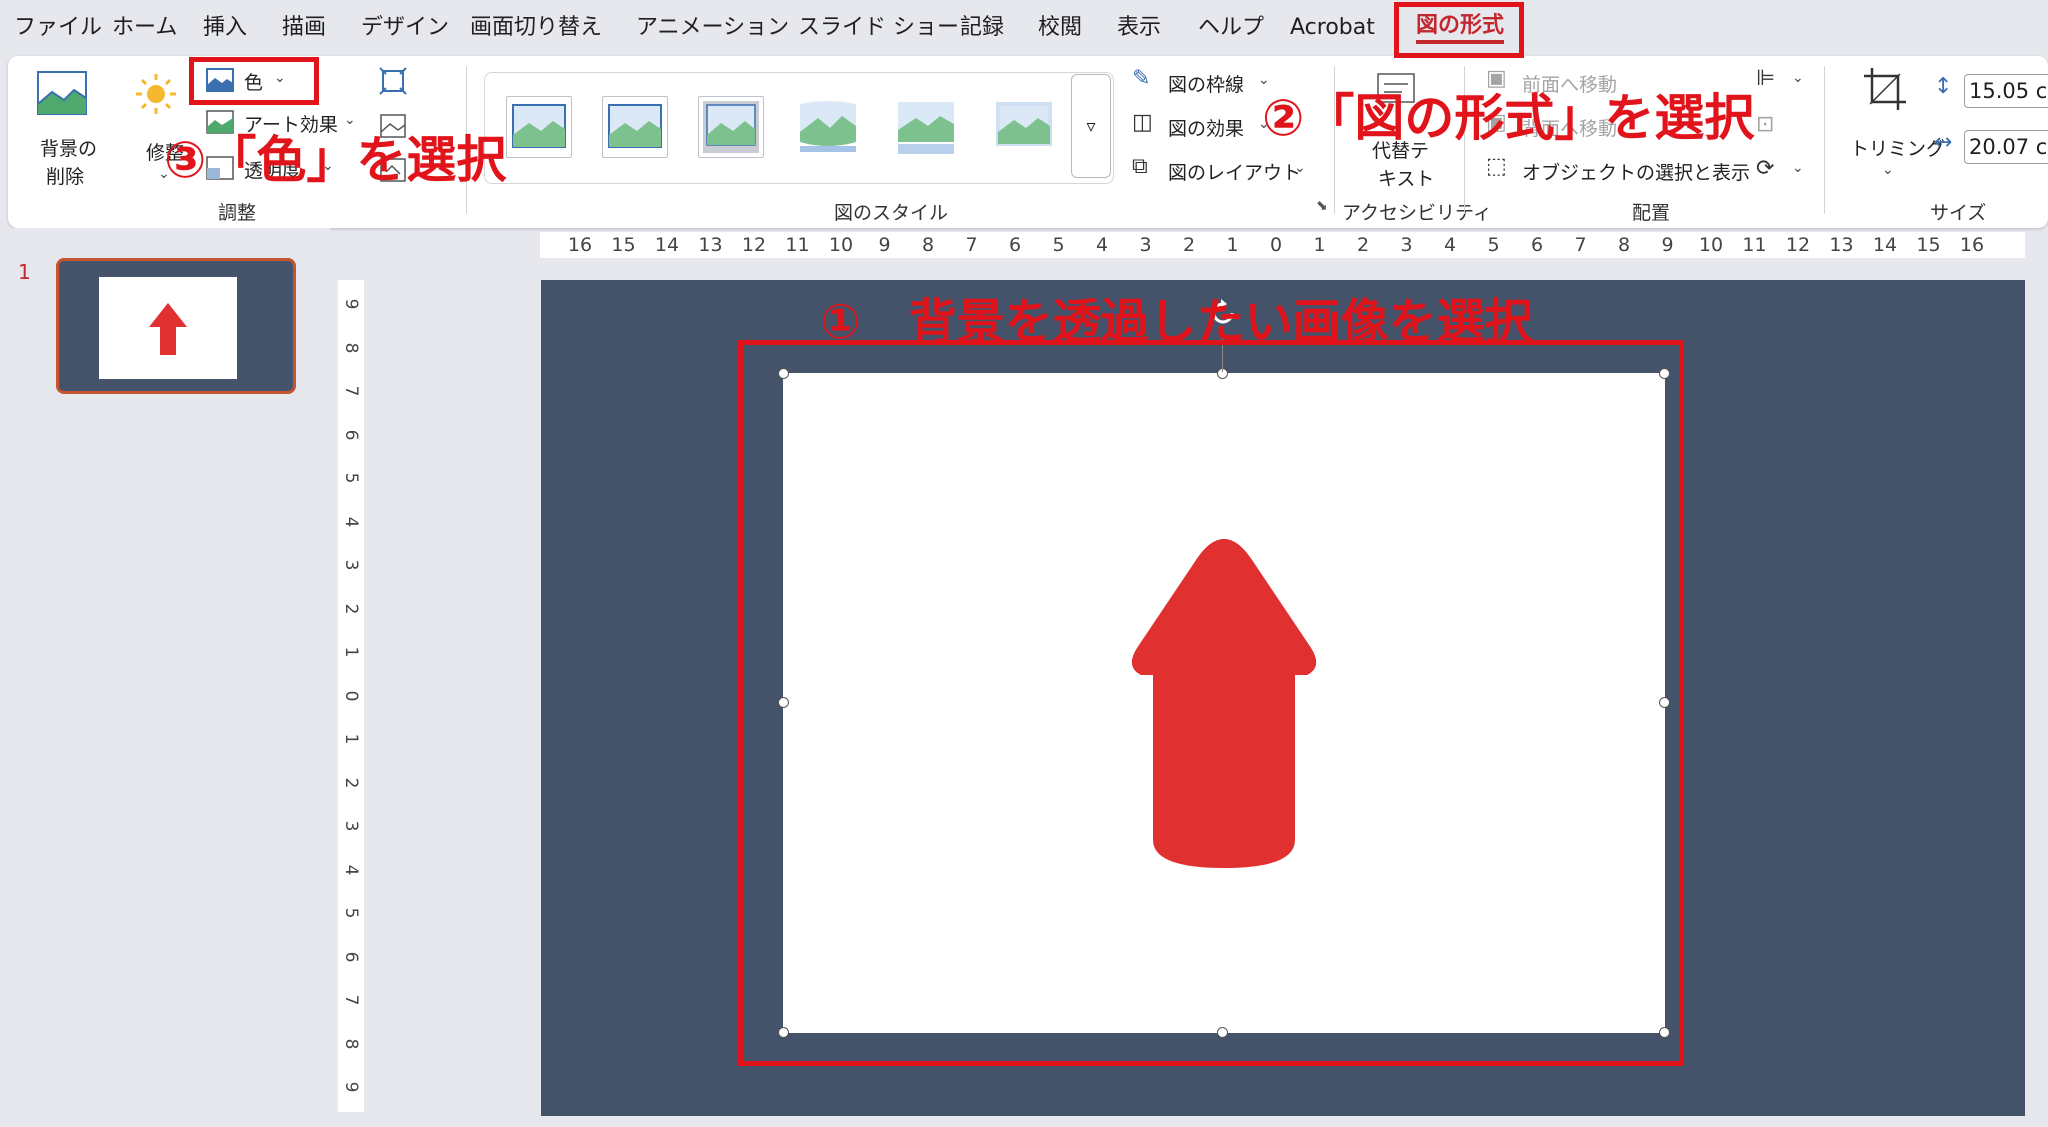  What do you see at coordinates (1496, 166) in the screenshot?
I see `selection-pane-icon: ⬚` at bounding box center [1496, 166].